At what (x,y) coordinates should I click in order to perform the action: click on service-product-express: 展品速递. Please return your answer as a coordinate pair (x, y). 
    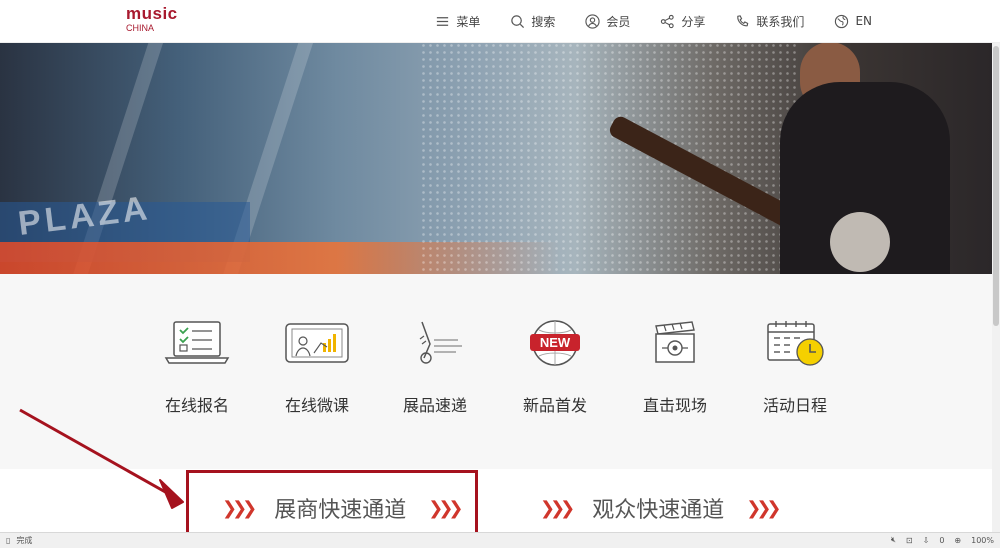
    Looking at the image, I should click on (435, 367).